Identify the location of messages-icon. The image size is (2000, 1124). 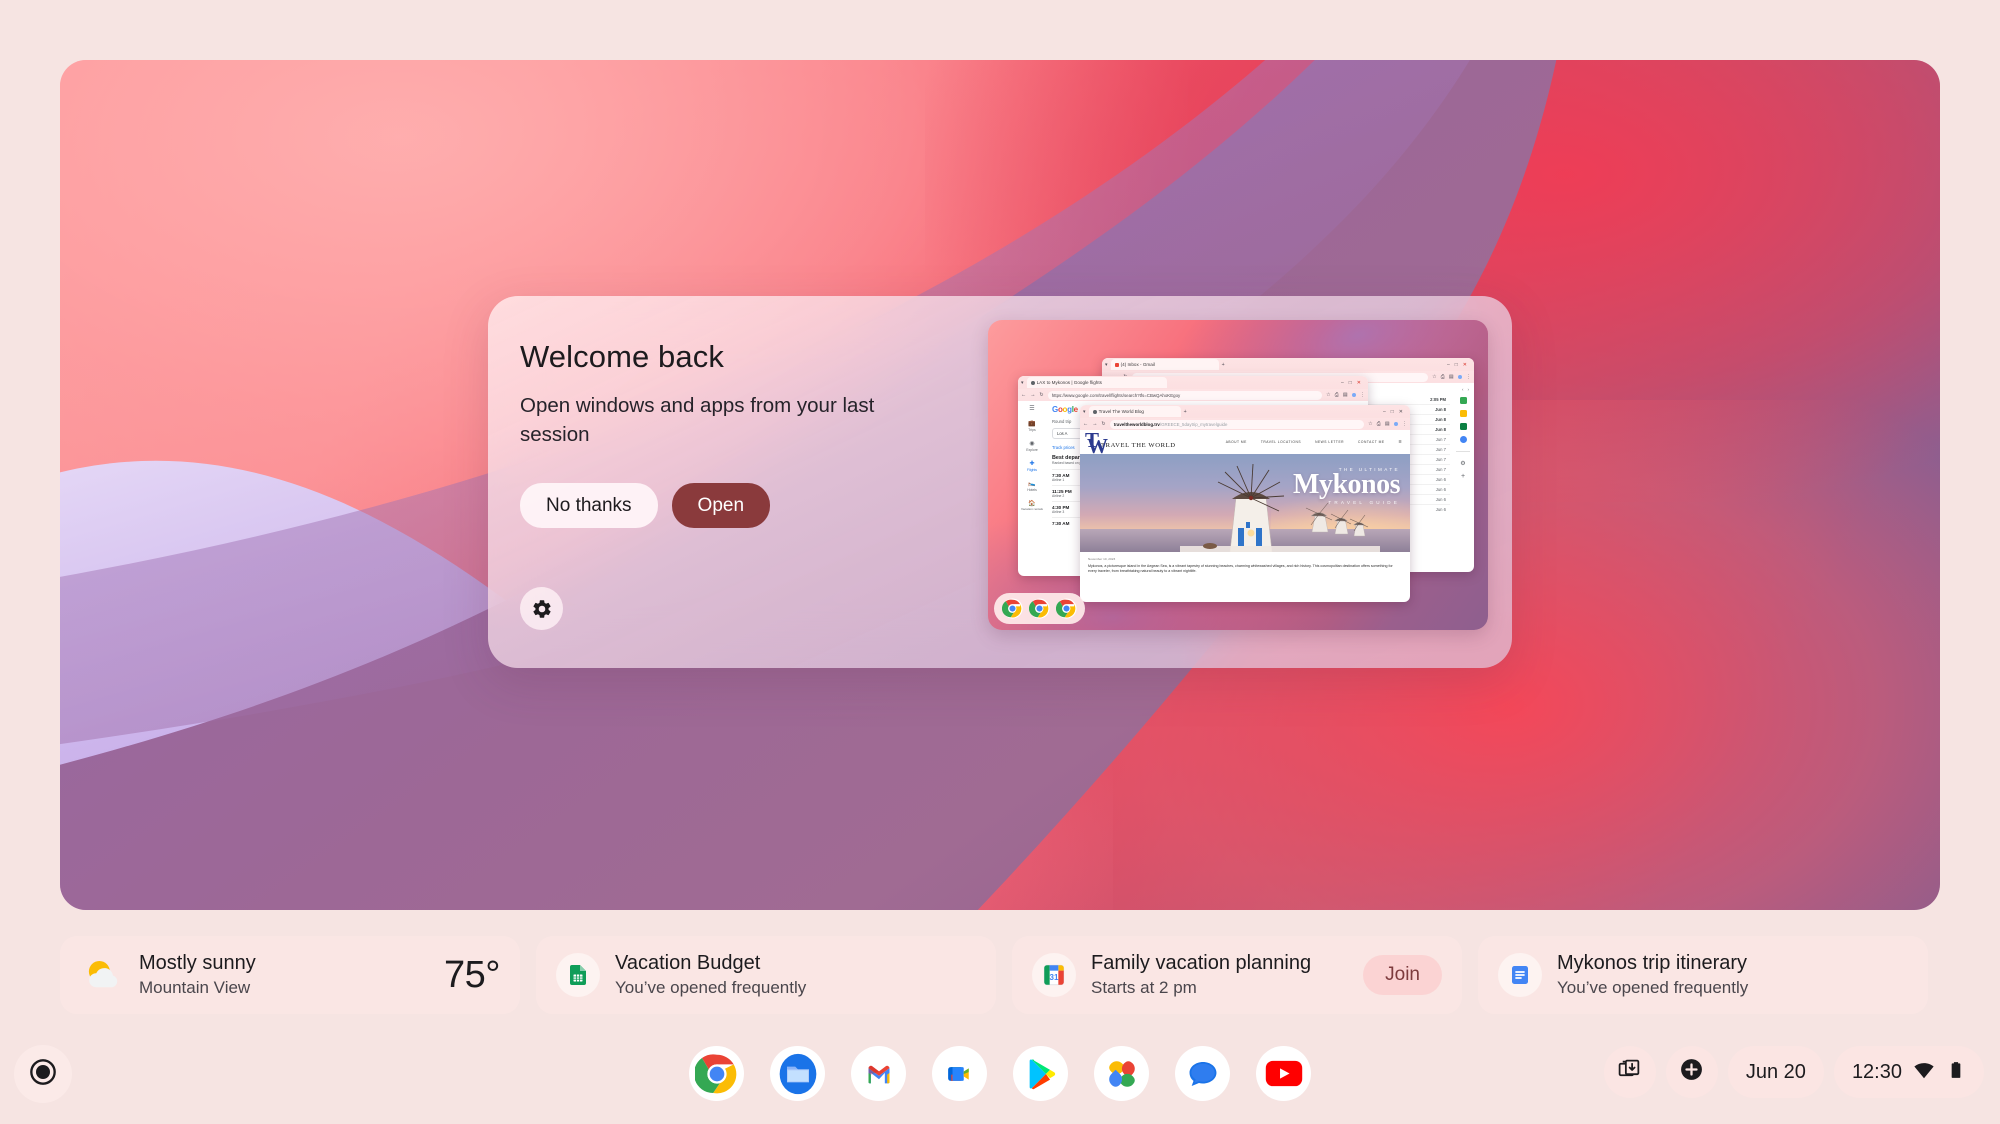
(1203, 1074).